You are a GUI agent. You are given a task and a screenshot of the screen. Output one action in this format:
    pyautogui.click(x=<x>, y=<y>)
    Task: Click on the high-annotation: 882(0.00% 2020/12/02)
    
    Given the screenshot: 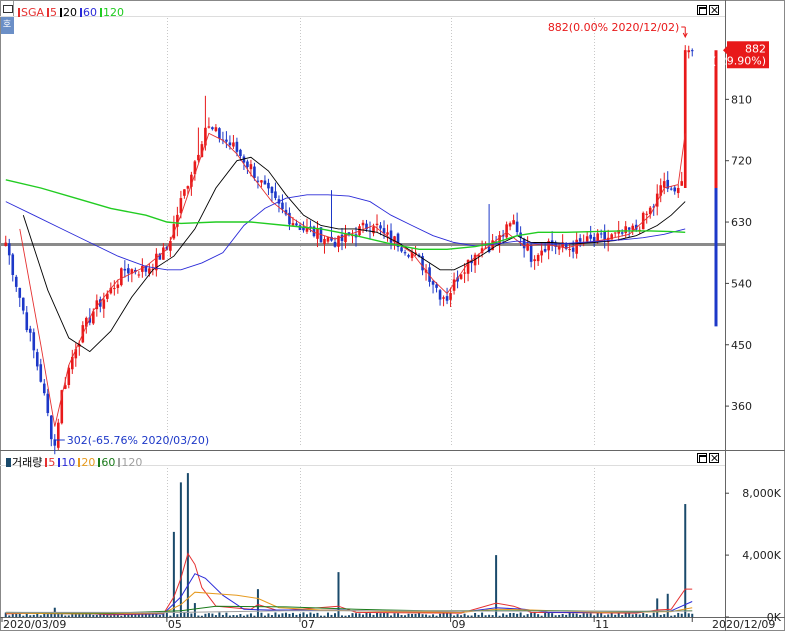 What is the action you would take?
    pyautogui.click(x=618, y=30)
    